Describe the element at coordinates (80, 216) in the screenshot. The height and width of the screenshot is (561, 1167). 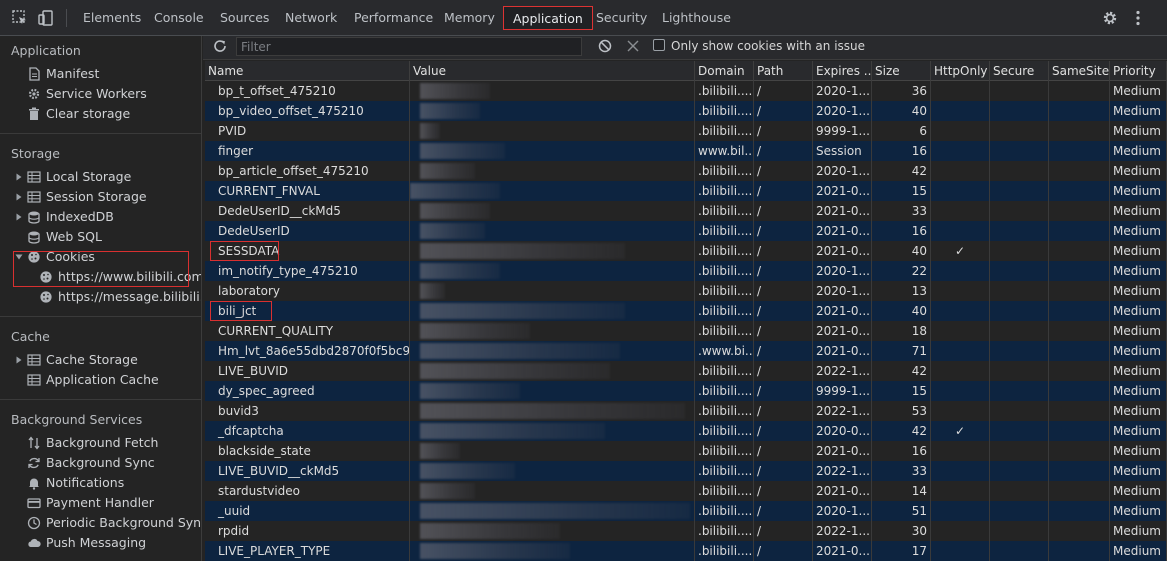
I see `sidebar-item-label: IndexedDB` at that location.